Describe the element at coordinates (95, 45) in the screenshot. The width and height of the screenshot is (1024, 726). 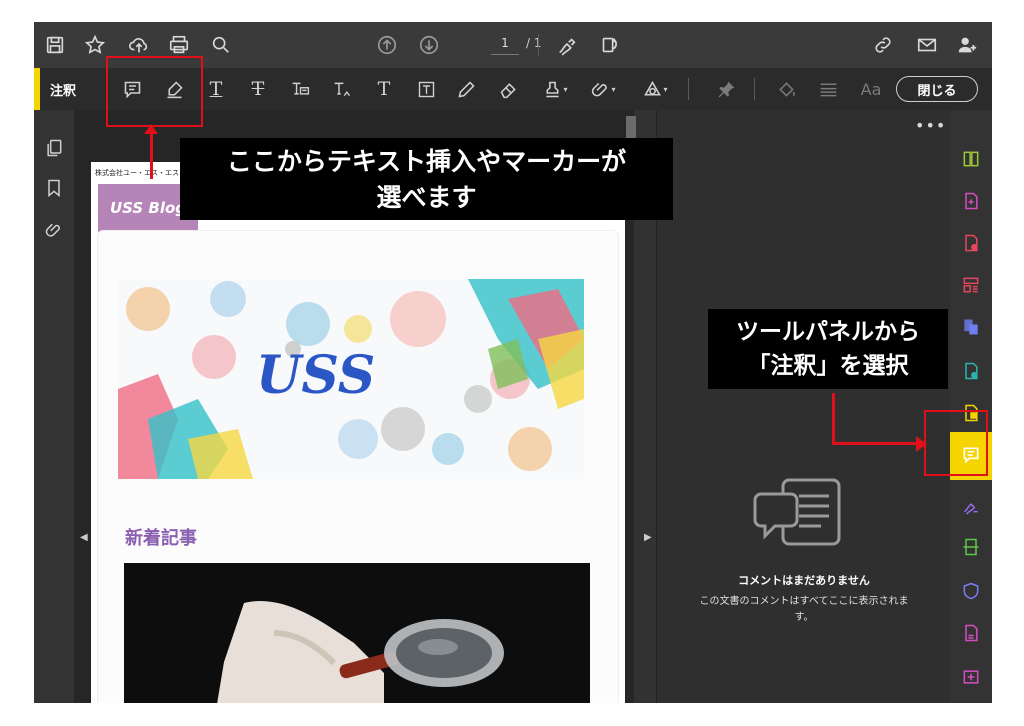
I see `star-icon` at that location.